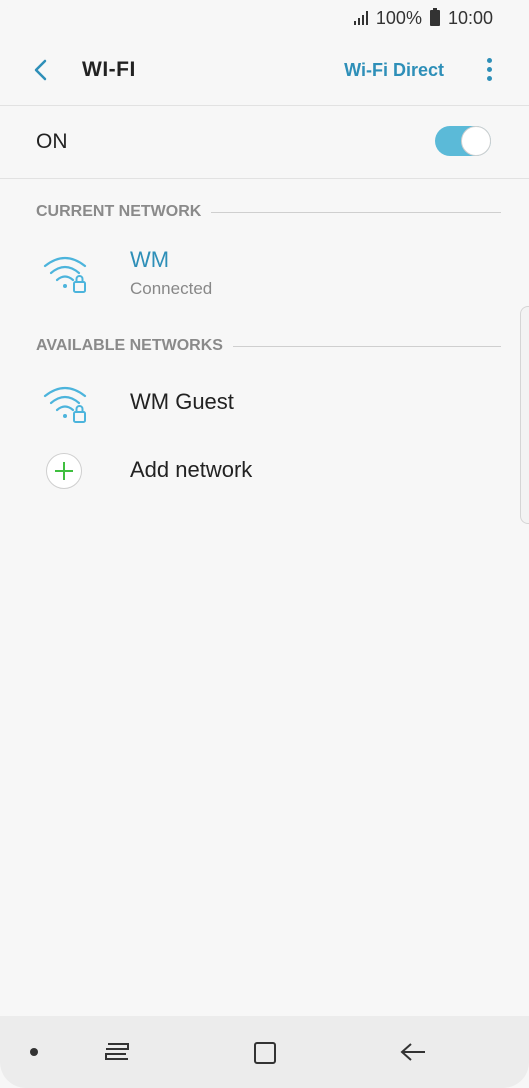 The width and height of the screenshot is (529, 1088). I want to click on battery-icon, so click(434, 17).